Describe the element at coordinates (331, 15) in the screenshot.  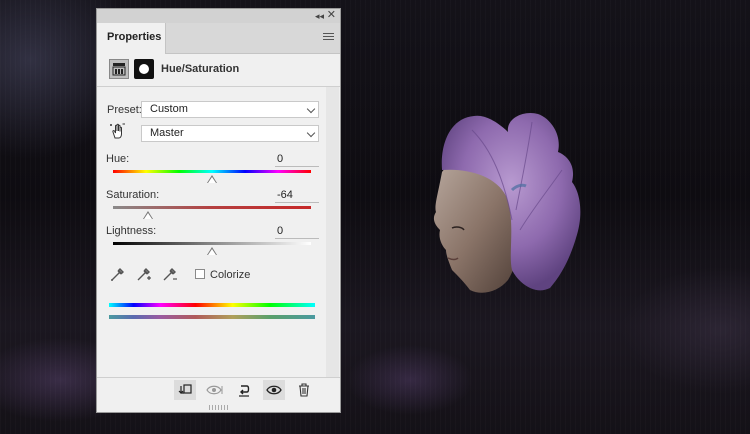
I see `close-icon: ✕` at that location.